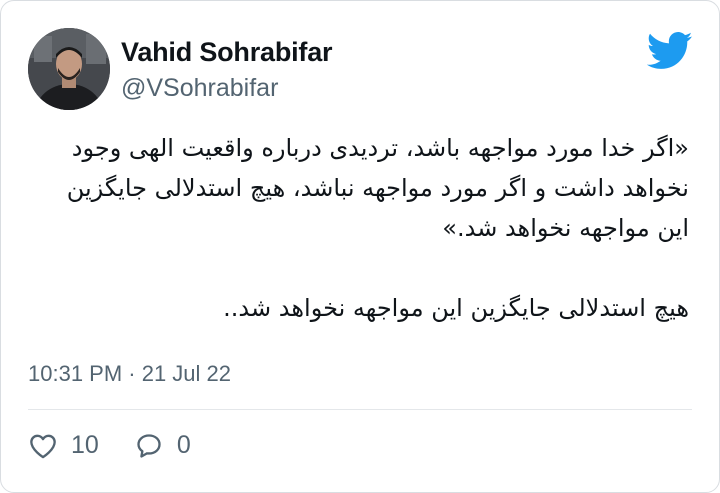  Describe the element at coordinates (128, 445) in the screenshot. I see `tweet-actions: 10 0` at that location.